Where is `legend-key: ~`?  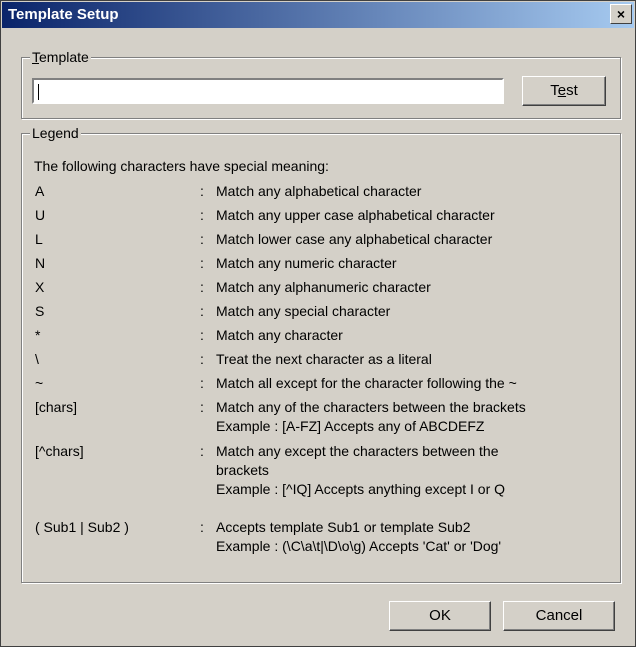 legend-key: ~ is located at coordinates (39, 383).